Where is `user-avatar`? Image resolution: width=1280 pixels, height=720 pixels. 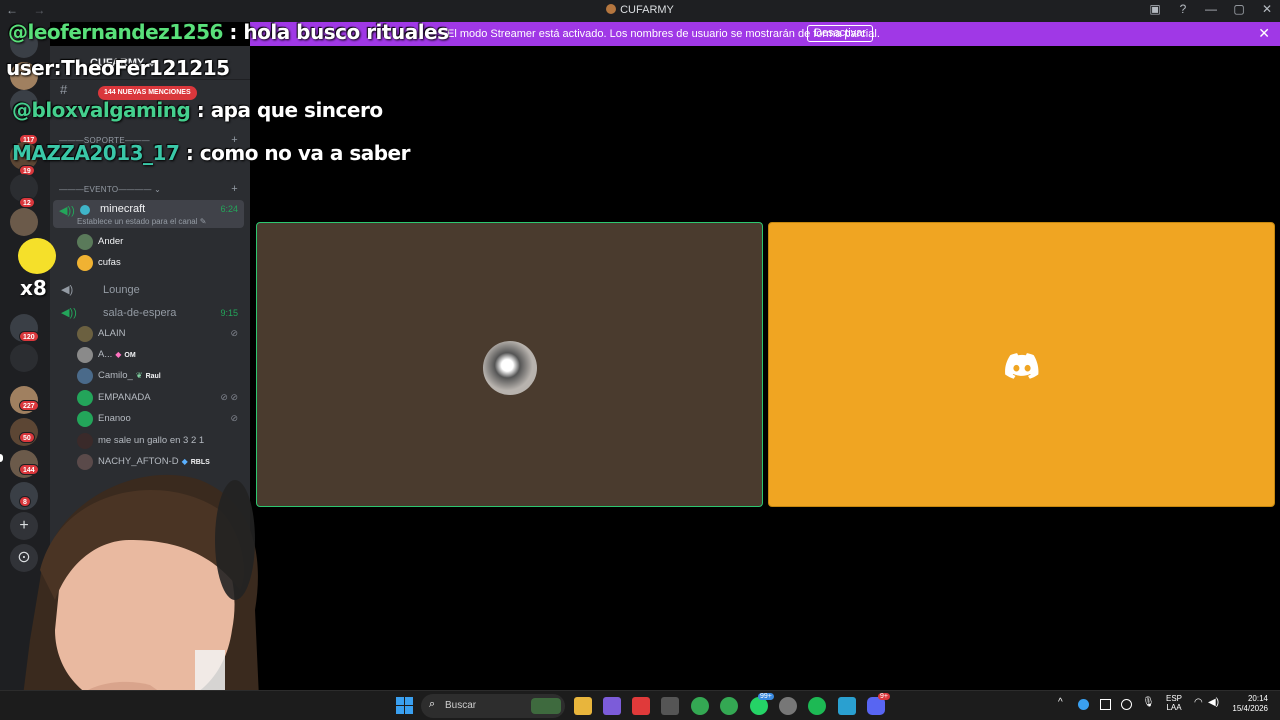
user-avatar is located at coordinates (510, 368).